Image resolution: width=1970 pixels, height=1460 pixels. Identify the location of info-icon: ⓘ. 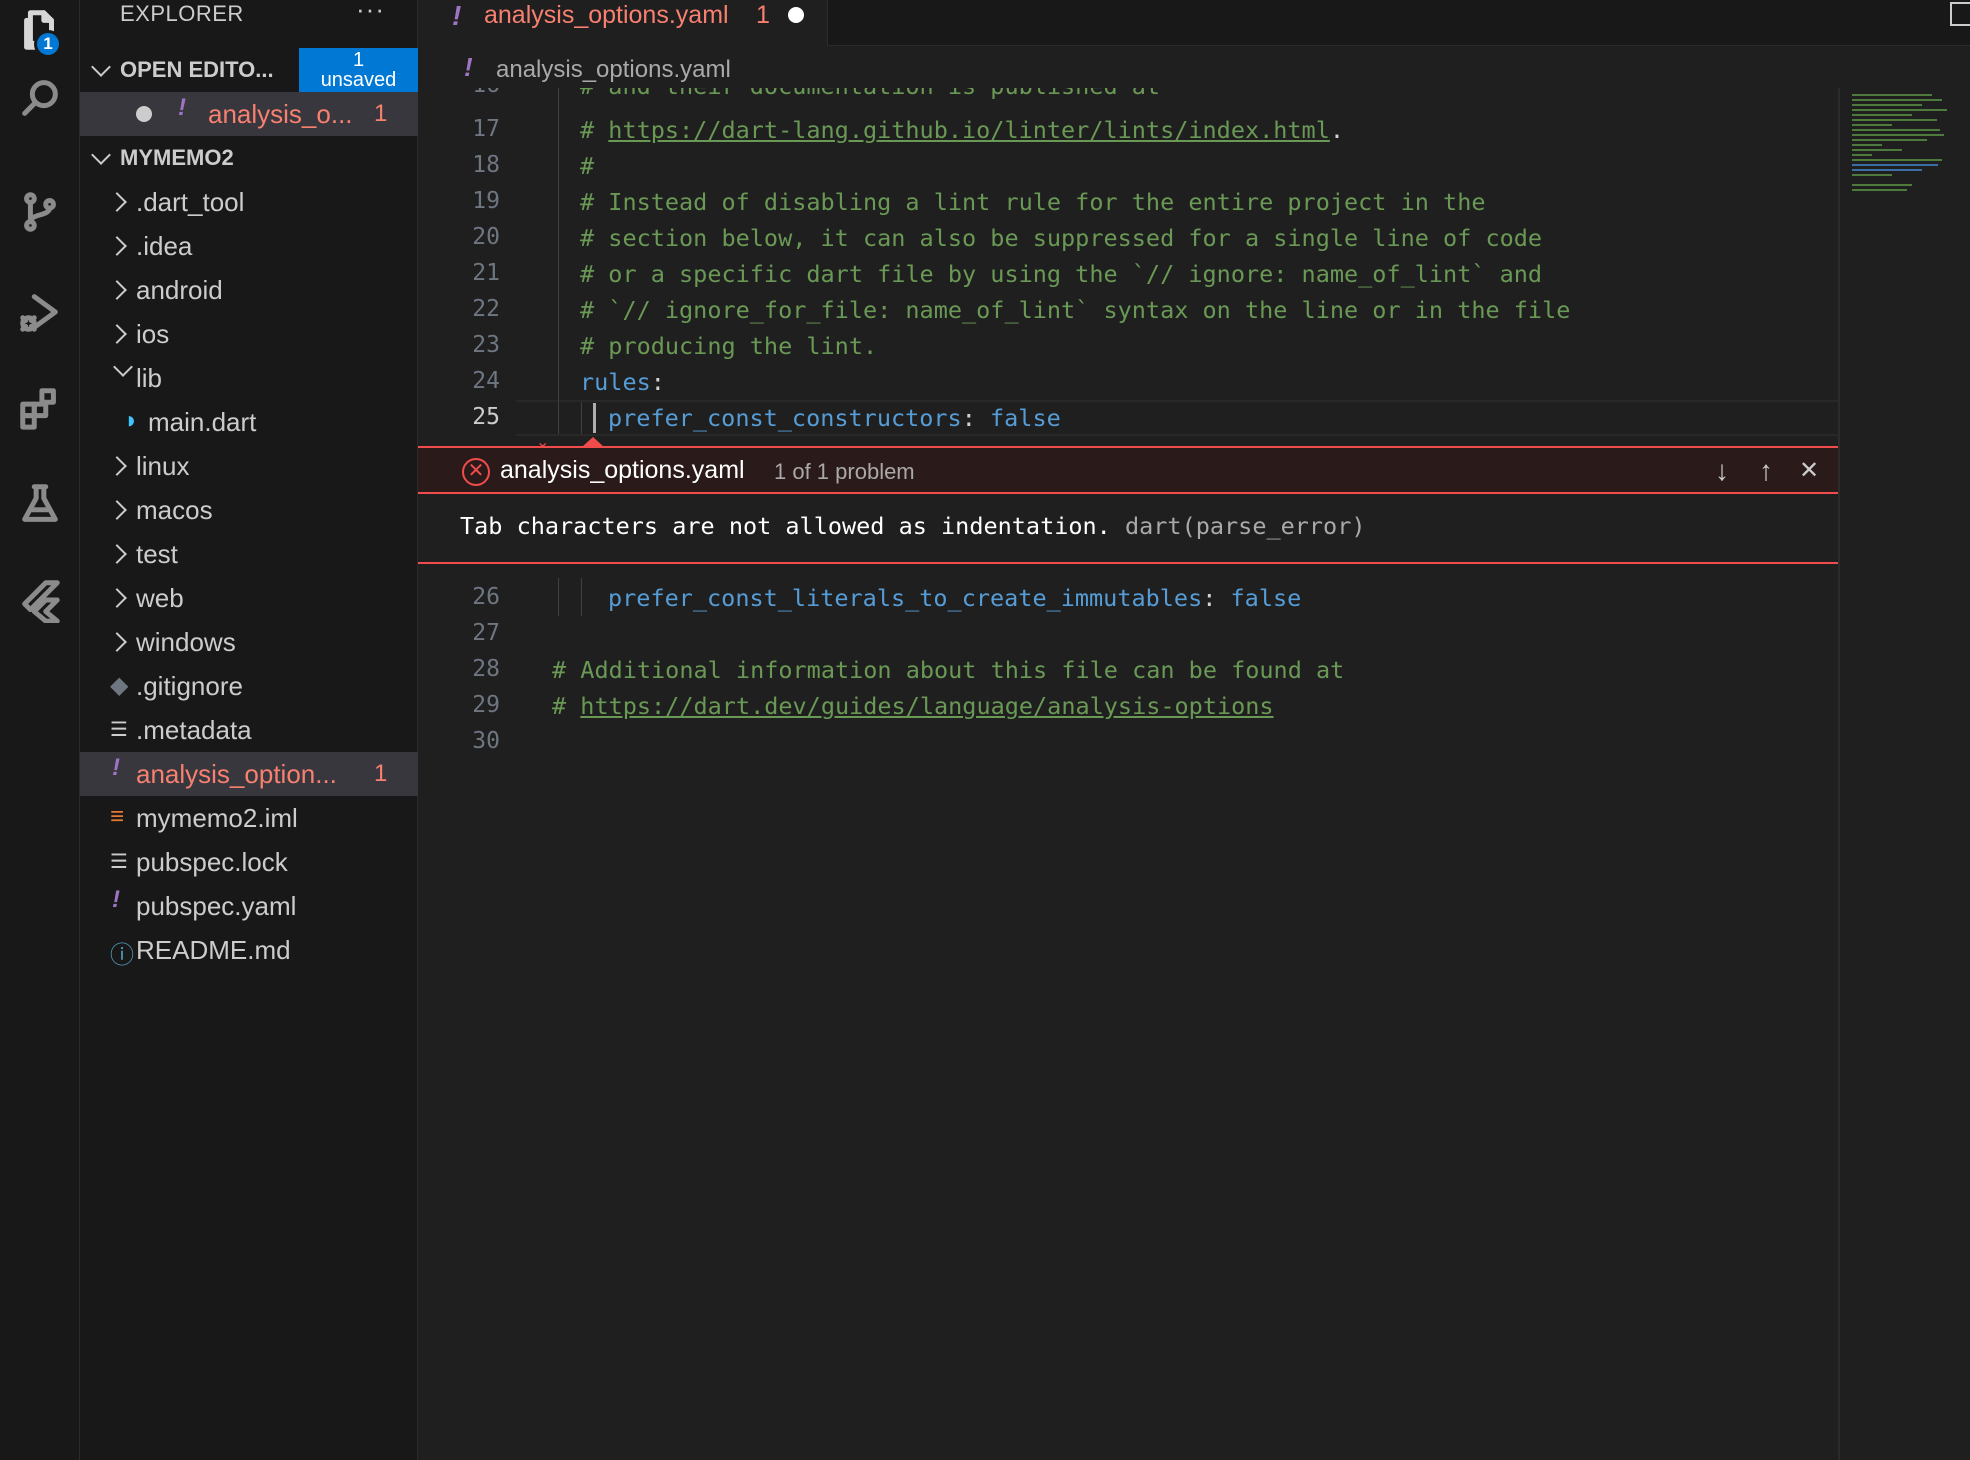
(122, 955).